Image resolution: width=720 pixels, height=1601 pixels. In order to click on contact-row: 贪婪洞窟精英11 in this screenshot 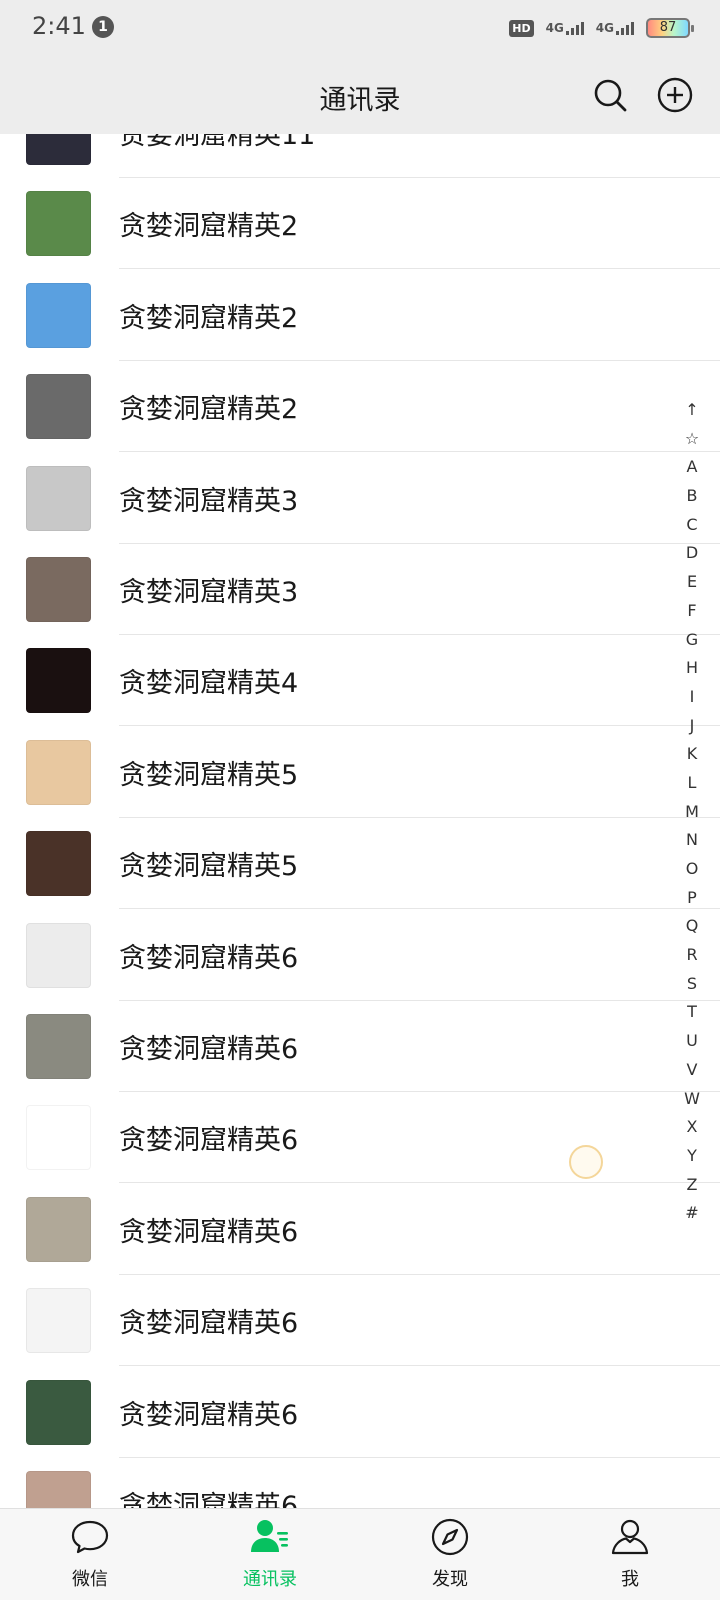, I will do `click(360, 156)`.